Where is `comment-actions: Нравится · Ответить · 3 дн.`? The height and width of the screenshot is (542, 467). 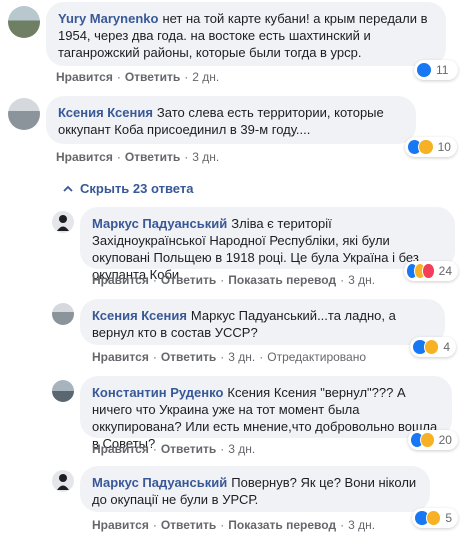
comment-actions: Нравится · Ответить · 3 дн. is located at coordinates (138, 157).